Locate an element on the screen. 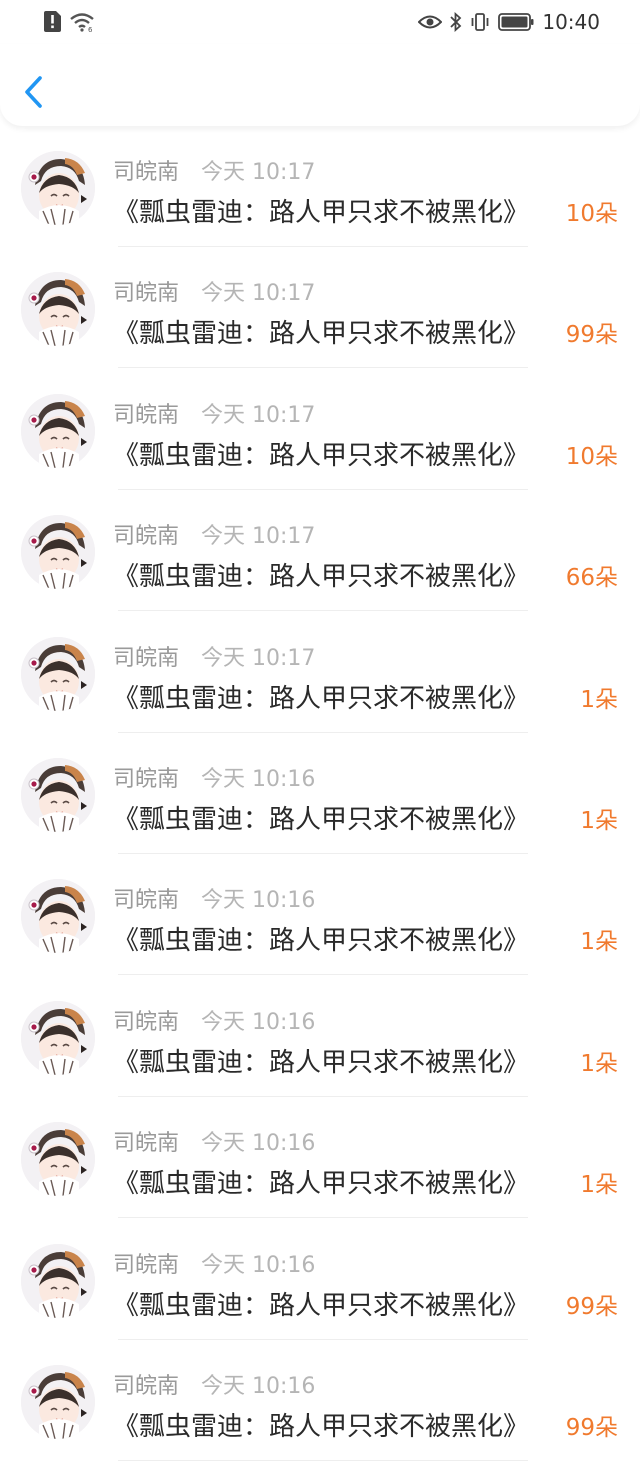 The height and width of the screenshot is (1461, 640). status-right-icons: 10:40 is located at coordinates (509, 22).